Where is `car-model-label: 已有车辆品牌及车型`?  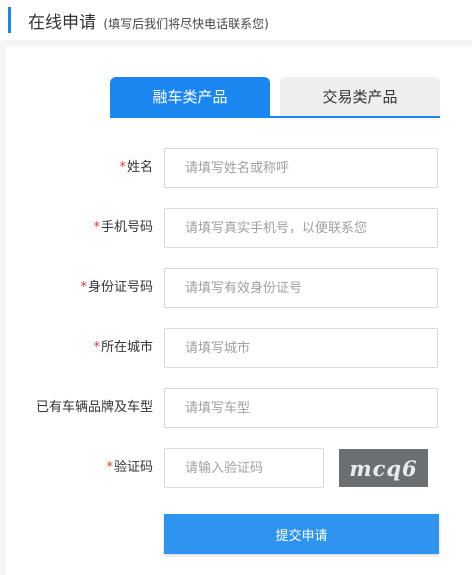
car-model-label: 已有车辆品牌及车型 is located at coordinates (94, 408).